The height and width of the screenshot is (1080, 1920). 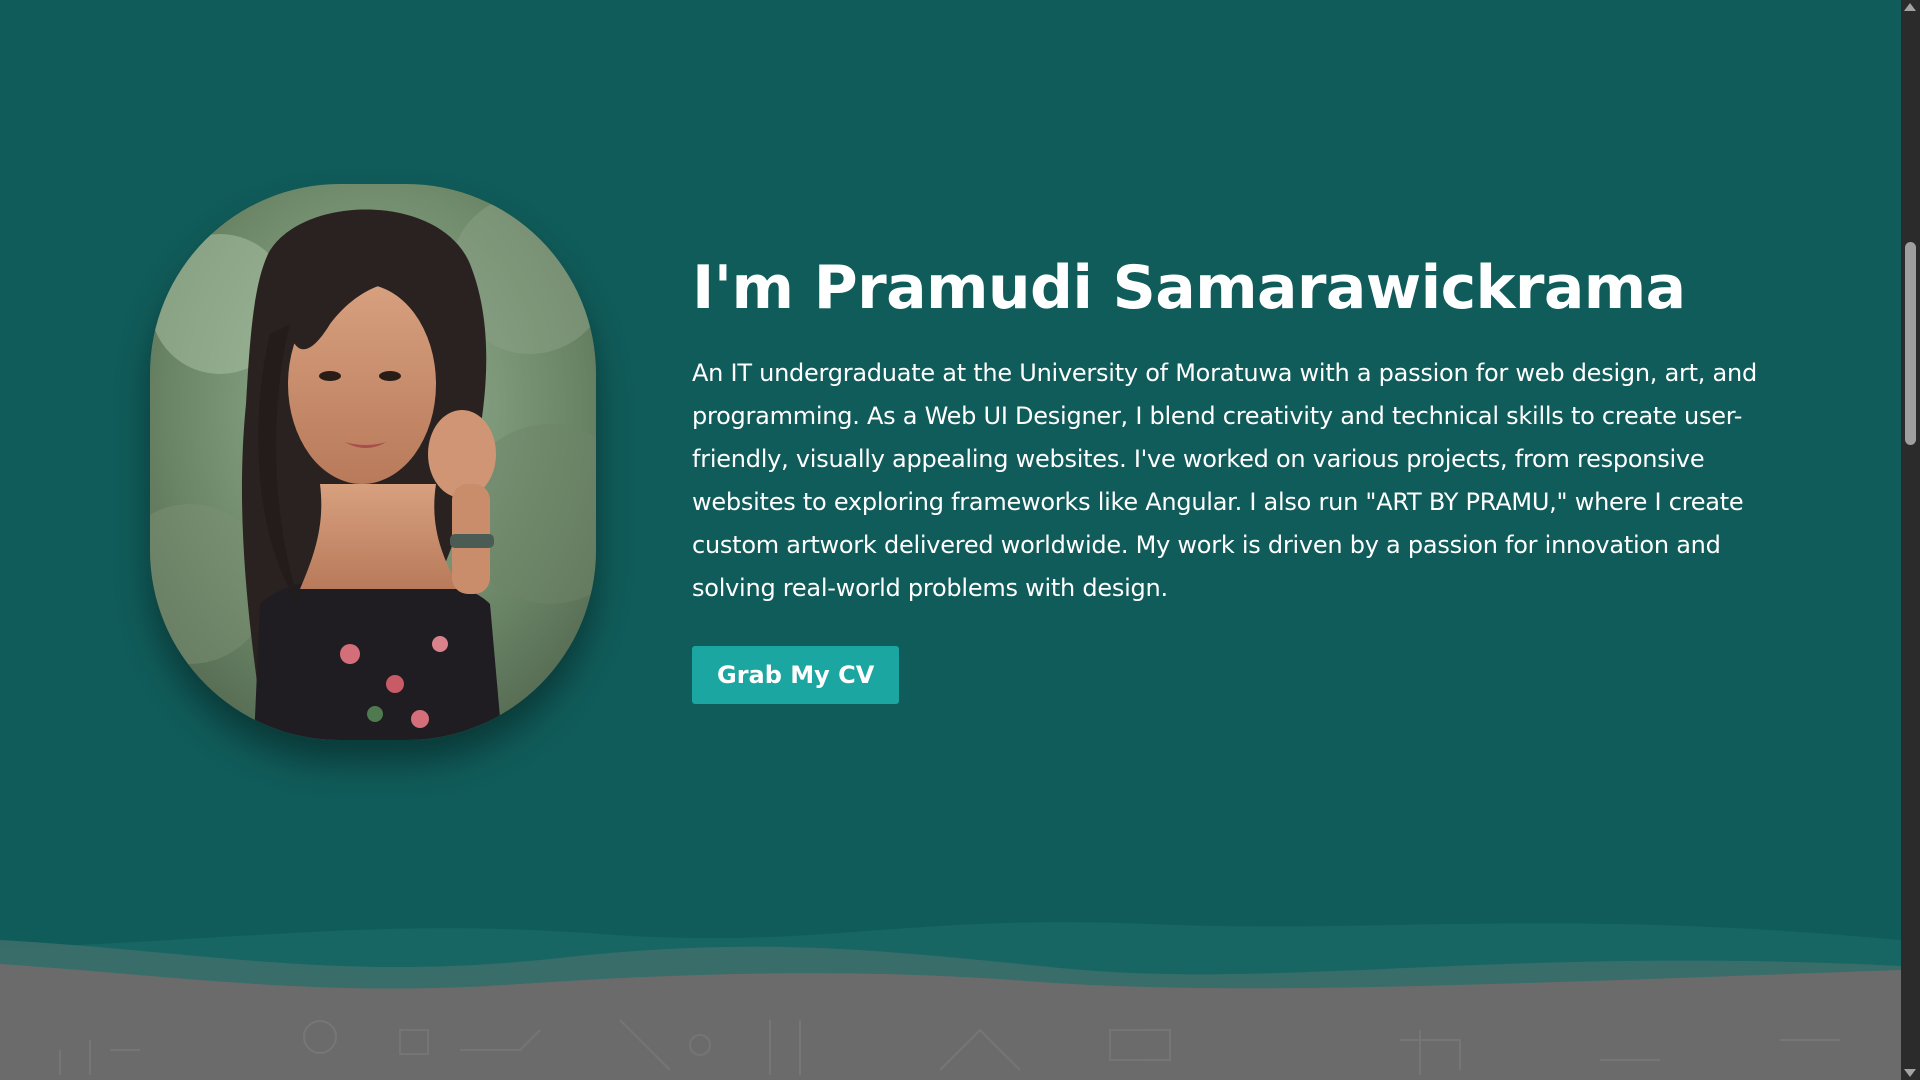 What do you see at coordinates (796, 675) in the screenshot?
I see `grab-cv-button: Grab My CV` at bounding box center [796, 675].